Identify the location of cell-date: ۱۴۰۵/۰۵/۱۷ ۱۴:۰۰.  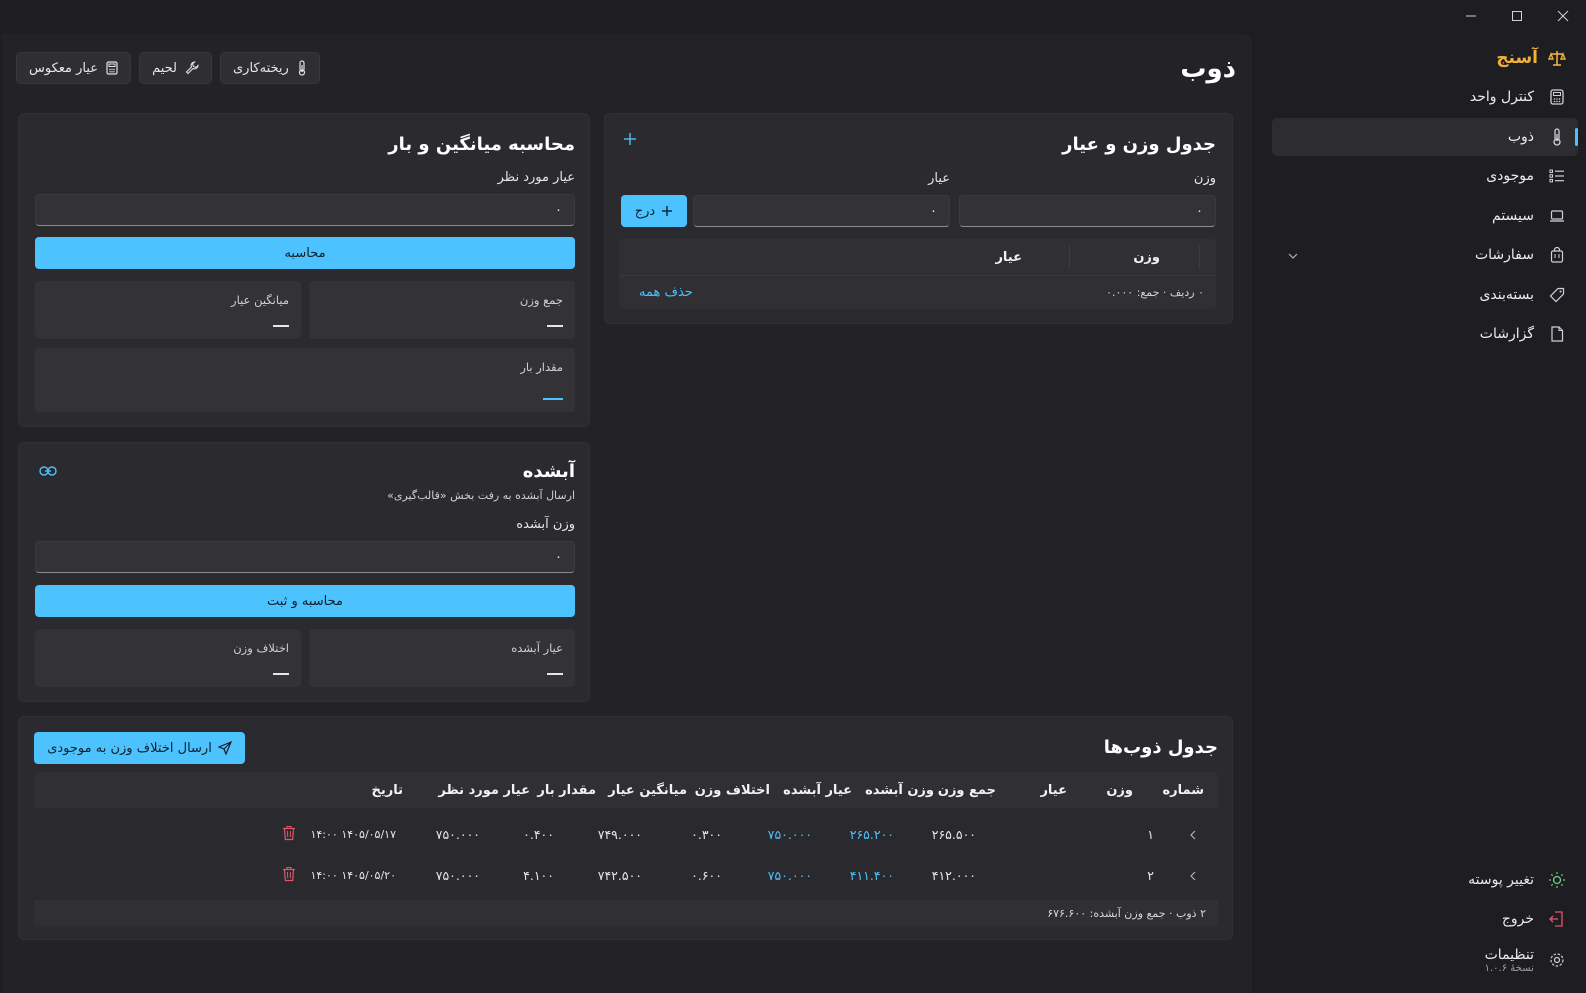
(353, 834).